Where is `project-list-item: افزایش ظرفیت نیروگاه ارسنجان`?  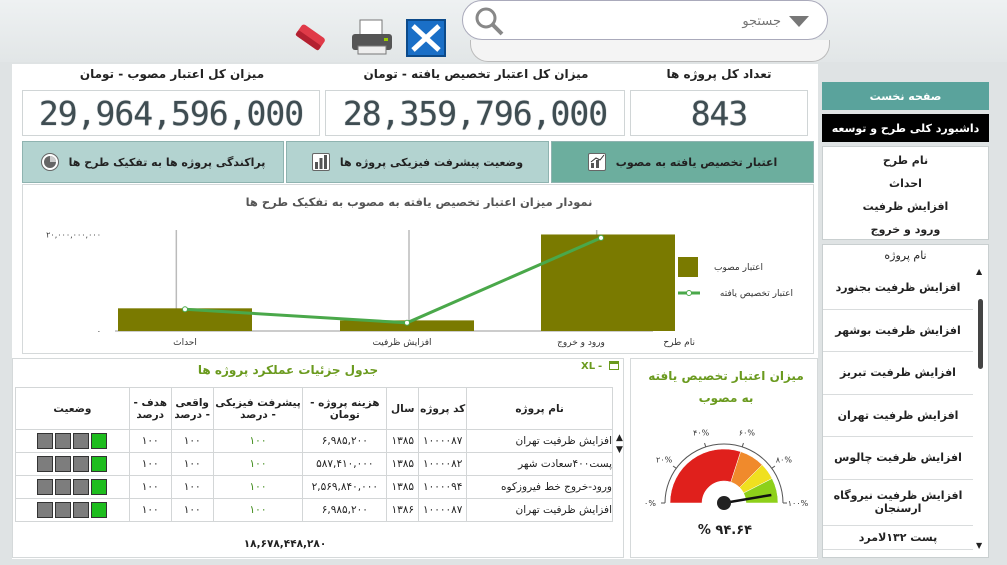
project-list-item: افزایش ظرفیت نیروگاه ارسنجان is located at coordinates (898, 503).